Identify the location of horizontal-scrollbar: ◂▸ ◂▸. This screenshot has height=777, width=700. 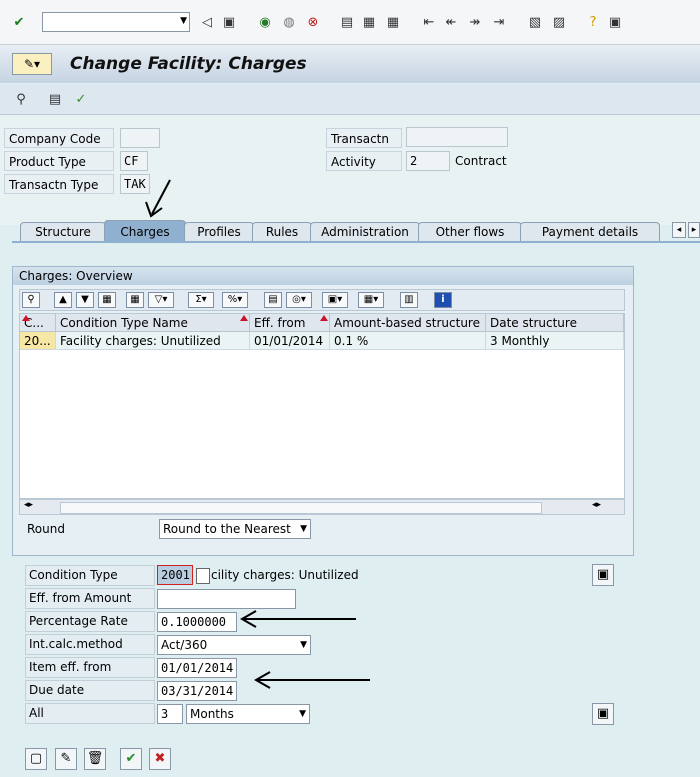
(322, 507).